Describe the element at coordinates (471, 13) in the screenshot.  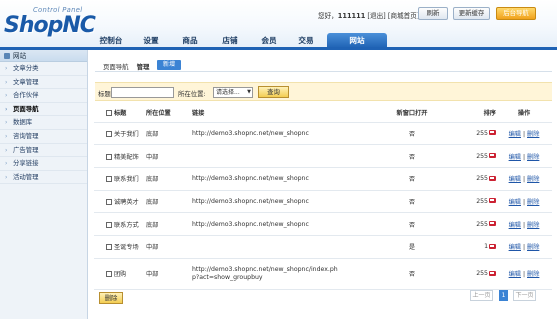
I see `update-cache-button: 更新缓存` at that location.